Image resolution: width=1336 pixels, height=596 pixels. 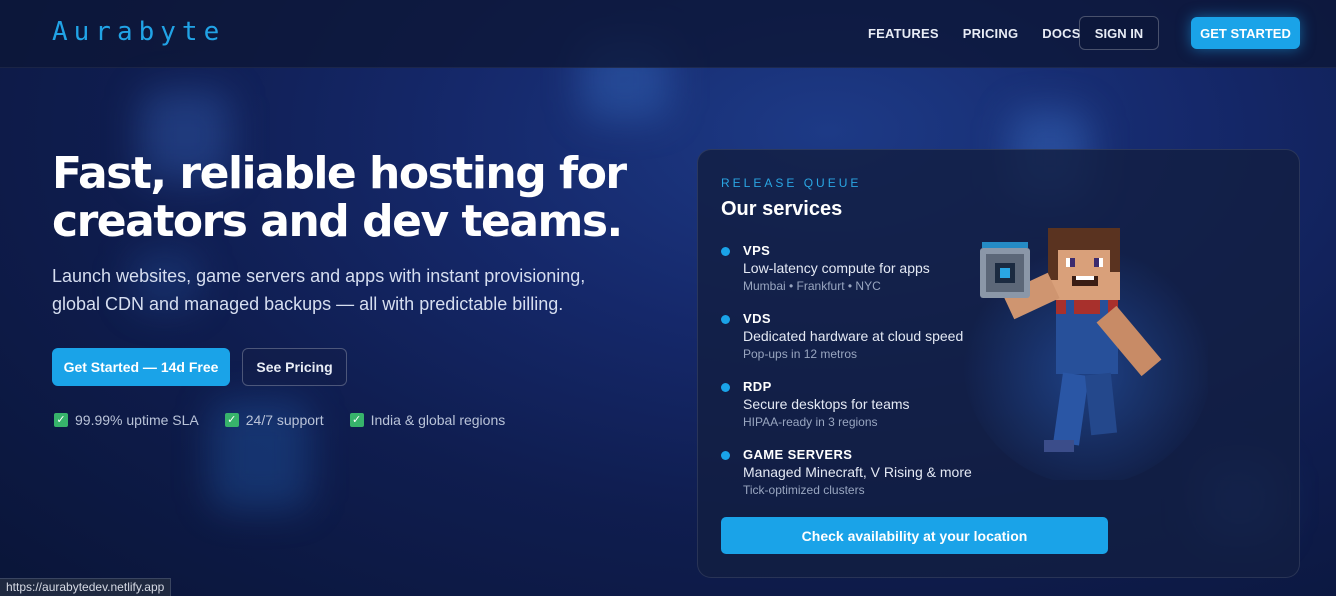 What do you see at coordinates (86, 587) in the screenshot?
I see `status-bar-url: https://aurabytedev.netlify.app` at bounding box center [86, 587].